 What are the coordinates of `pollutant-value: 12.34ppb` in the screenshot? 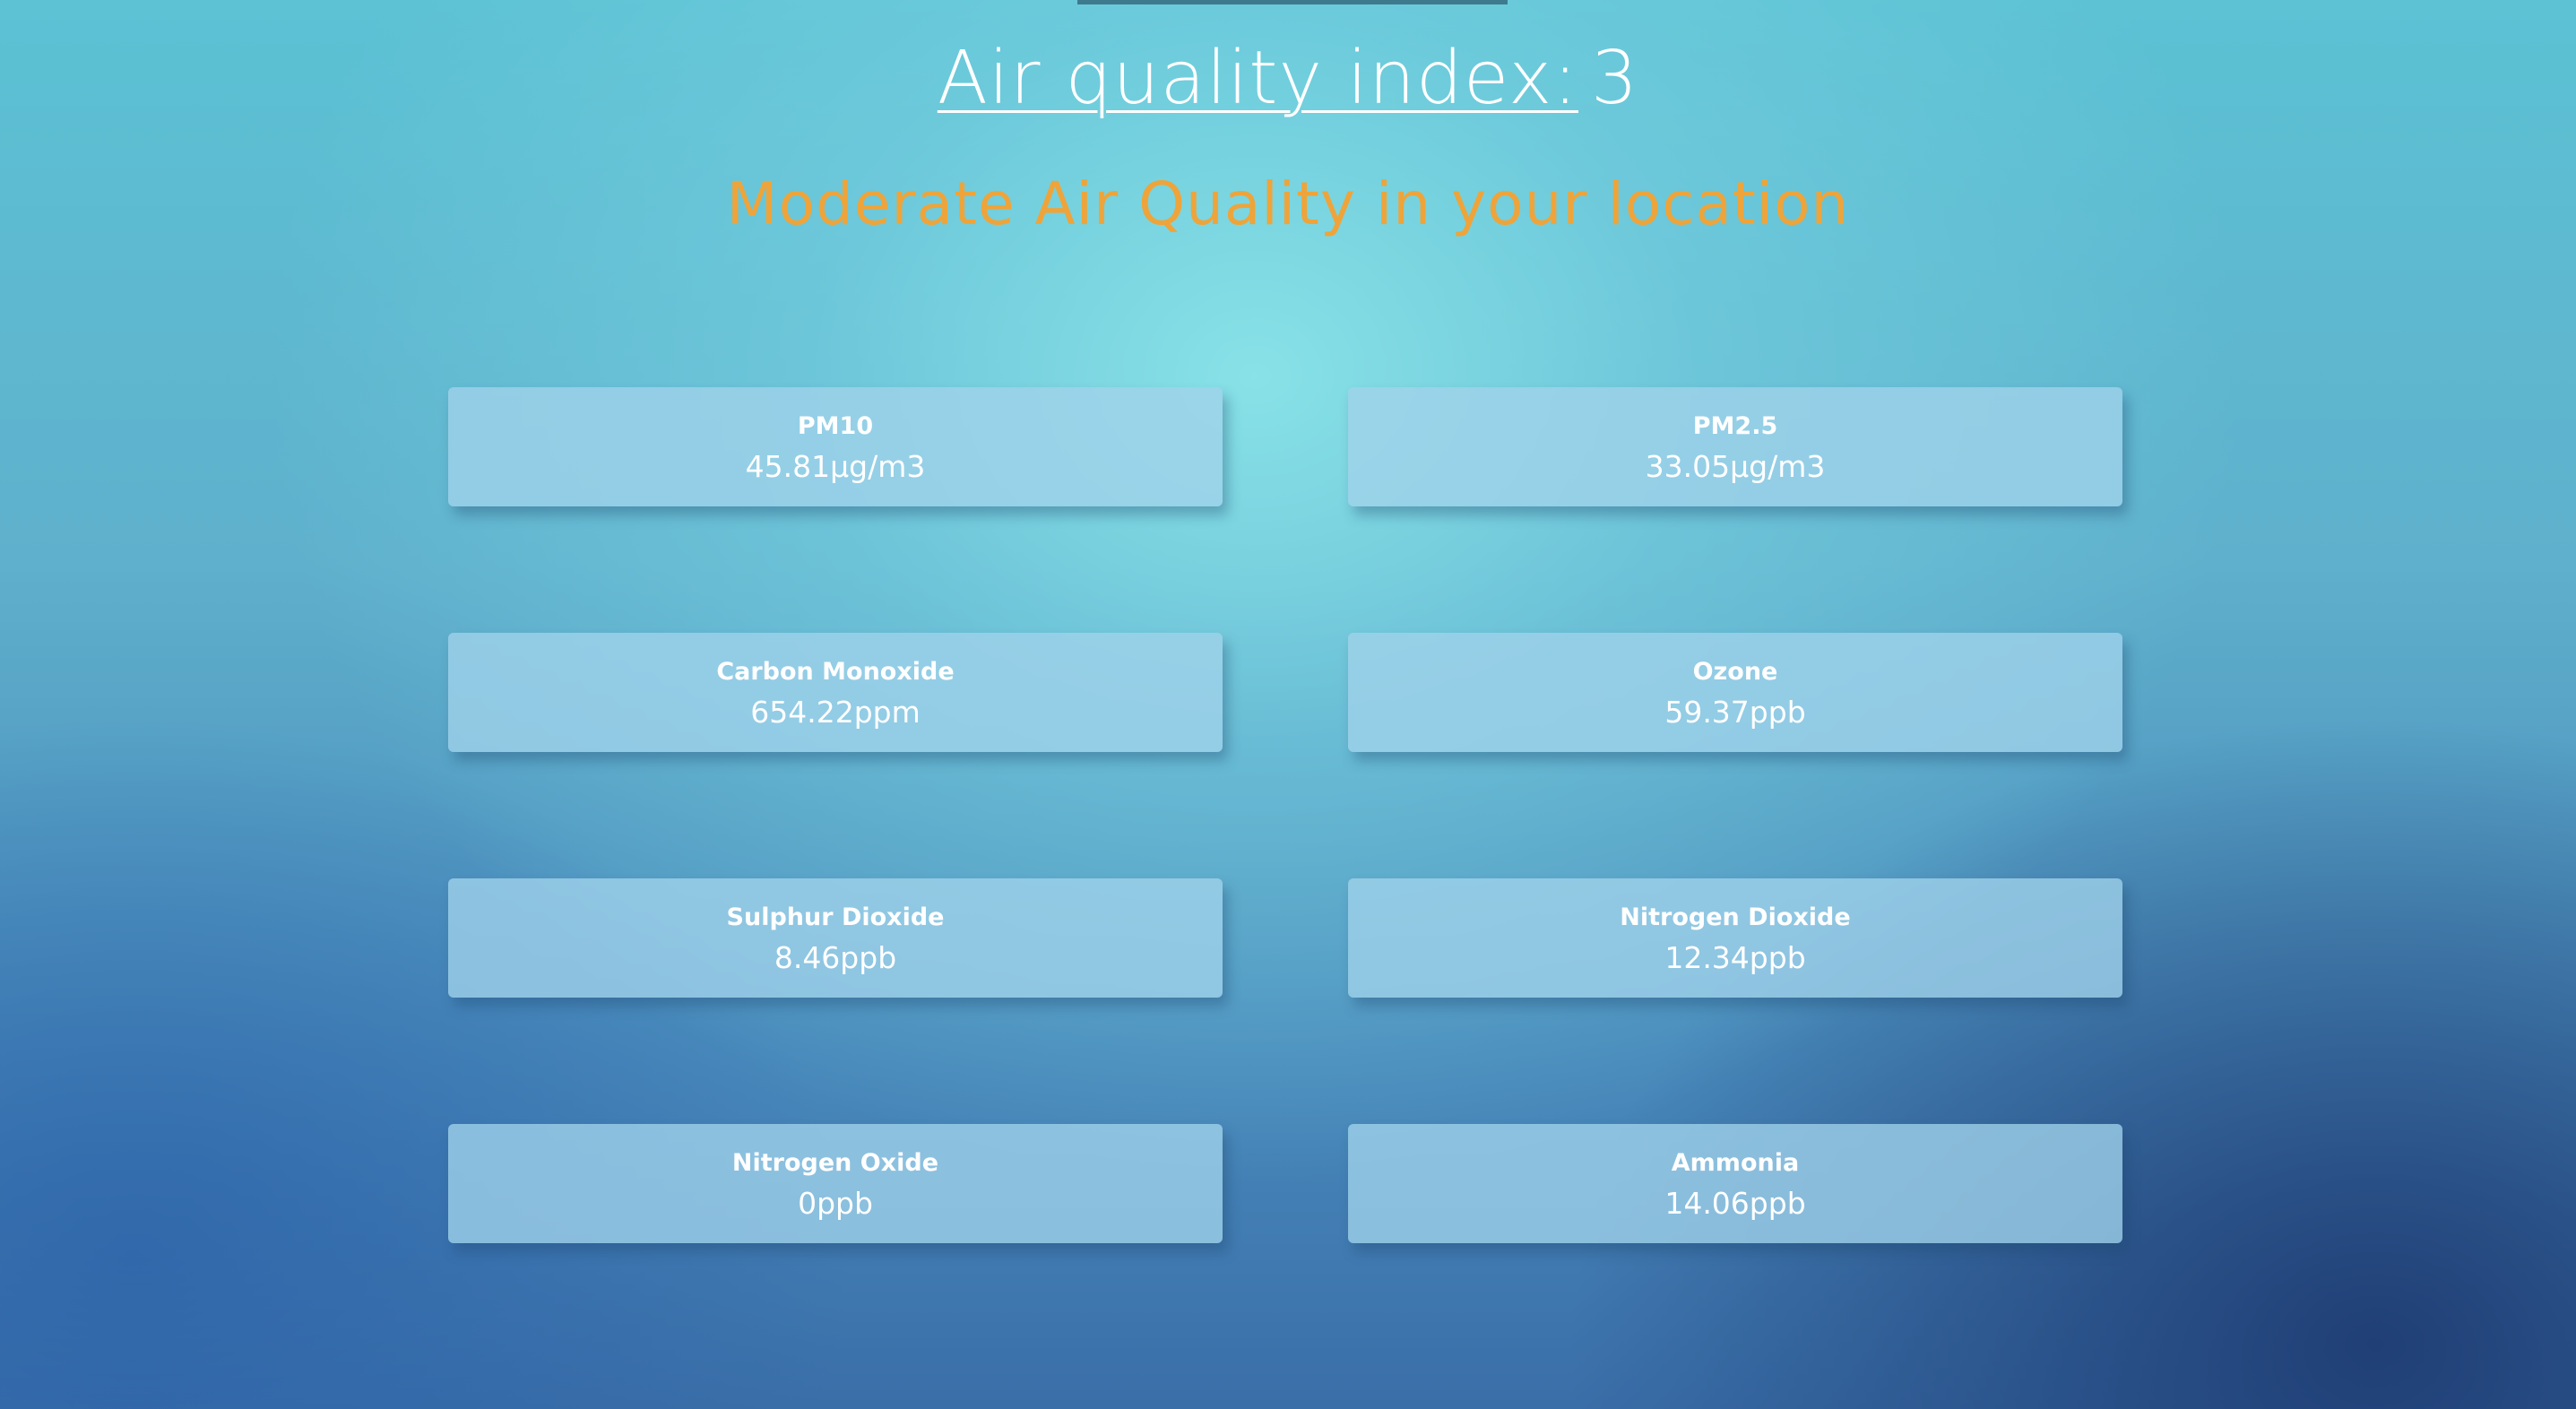 It's located at (1735, 957).